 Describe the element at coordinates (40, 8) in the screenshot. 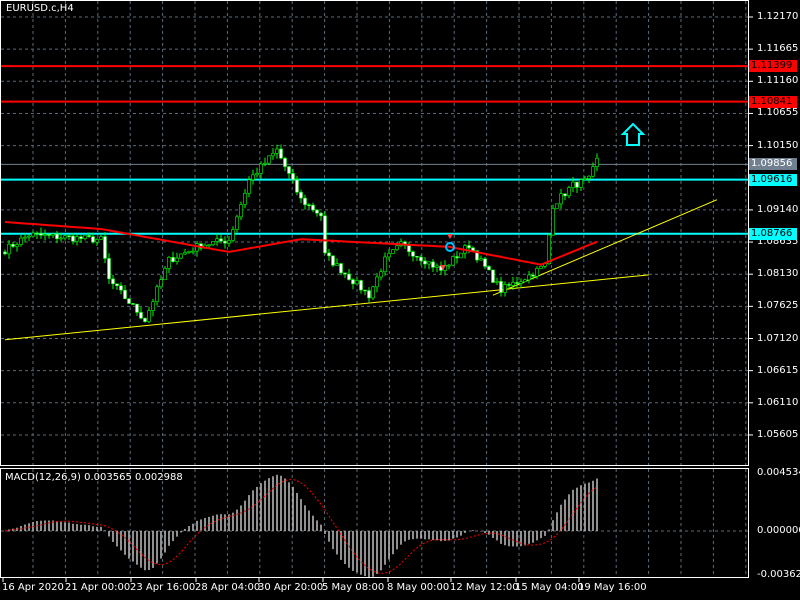

I see `symbol-title: EURUSD.c,H4` at that location.